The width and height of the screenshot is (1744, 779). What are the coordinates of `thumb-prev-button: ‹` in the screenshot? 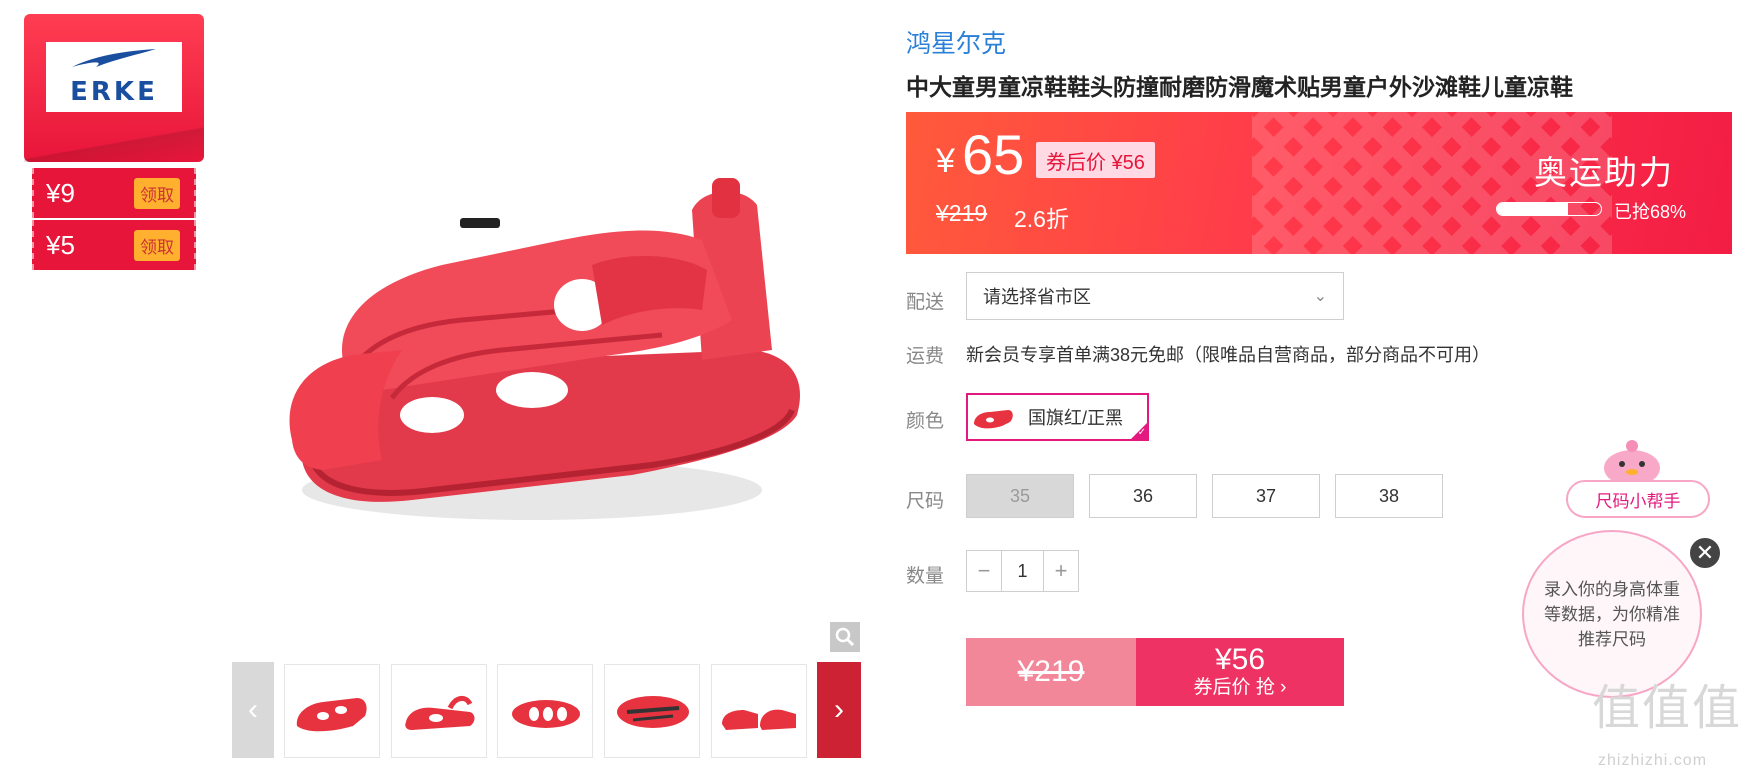 It's located at (253, 710).